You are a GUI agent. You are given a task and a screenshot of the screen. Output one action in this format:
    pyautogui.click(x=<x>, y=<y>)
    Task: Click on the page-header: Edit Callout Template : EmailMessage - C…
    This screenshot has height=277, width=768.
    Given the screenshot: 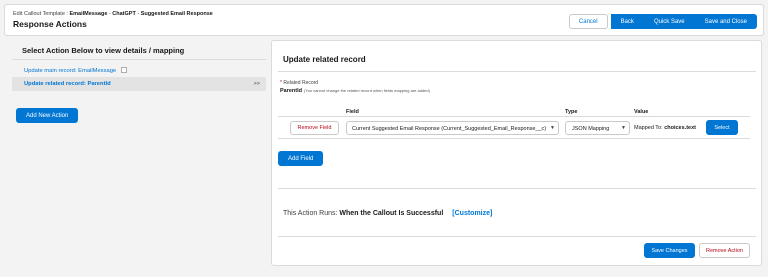 What is the action you would take?
    pyautogui.click(x=384, y=20)
    